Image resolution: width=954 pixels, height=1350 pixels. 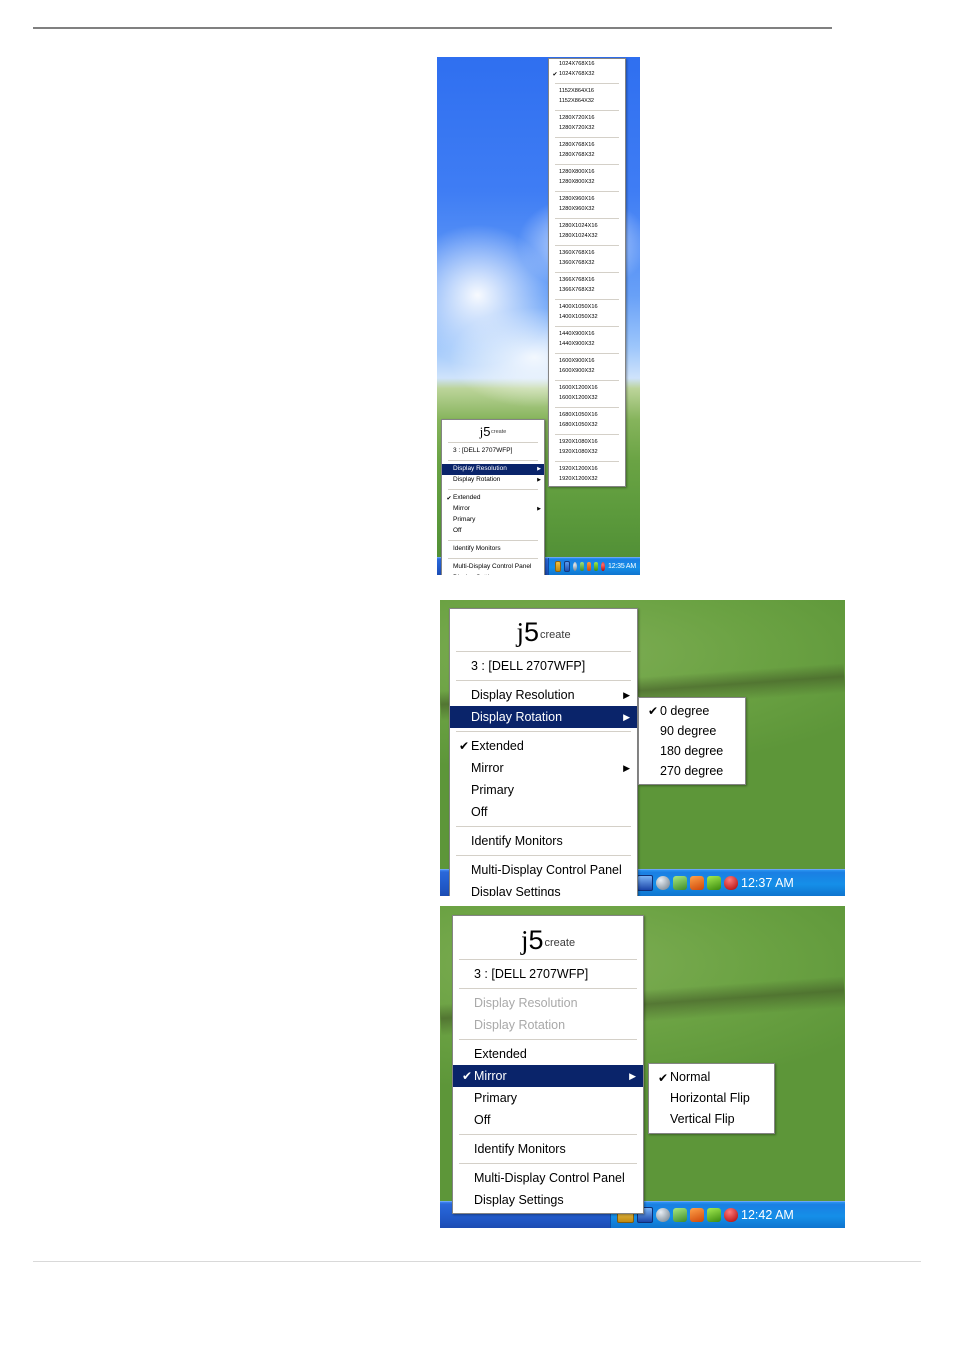 I want to click on menu-item-resolution: 1600X900X16, so click(x=587, y=362).